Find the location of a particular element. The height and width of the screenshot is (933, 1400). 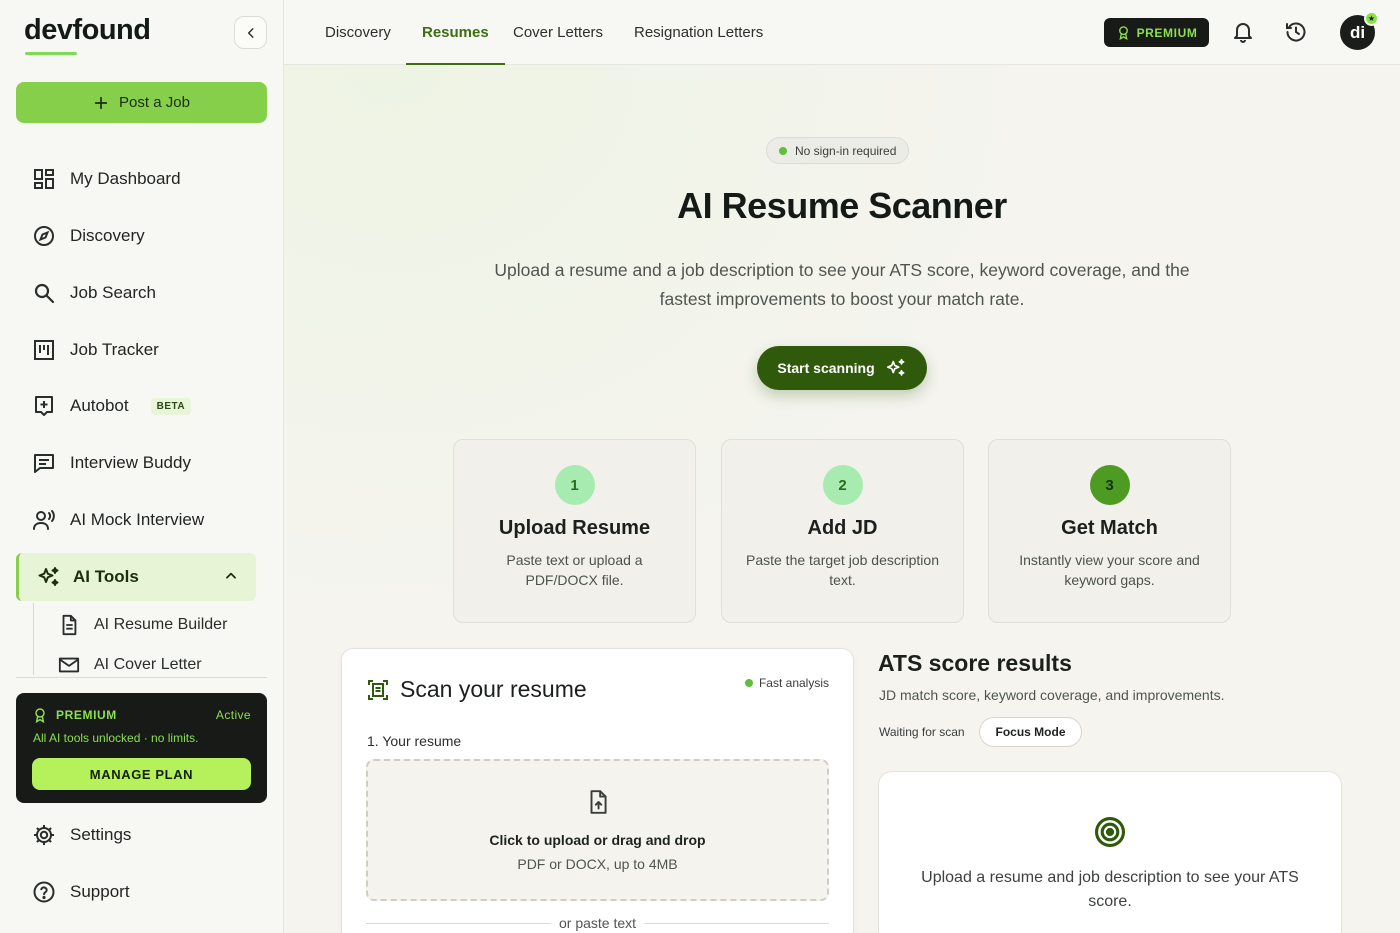

sidebar-item-job-search: Job Search is located at coordinates (141, 293).